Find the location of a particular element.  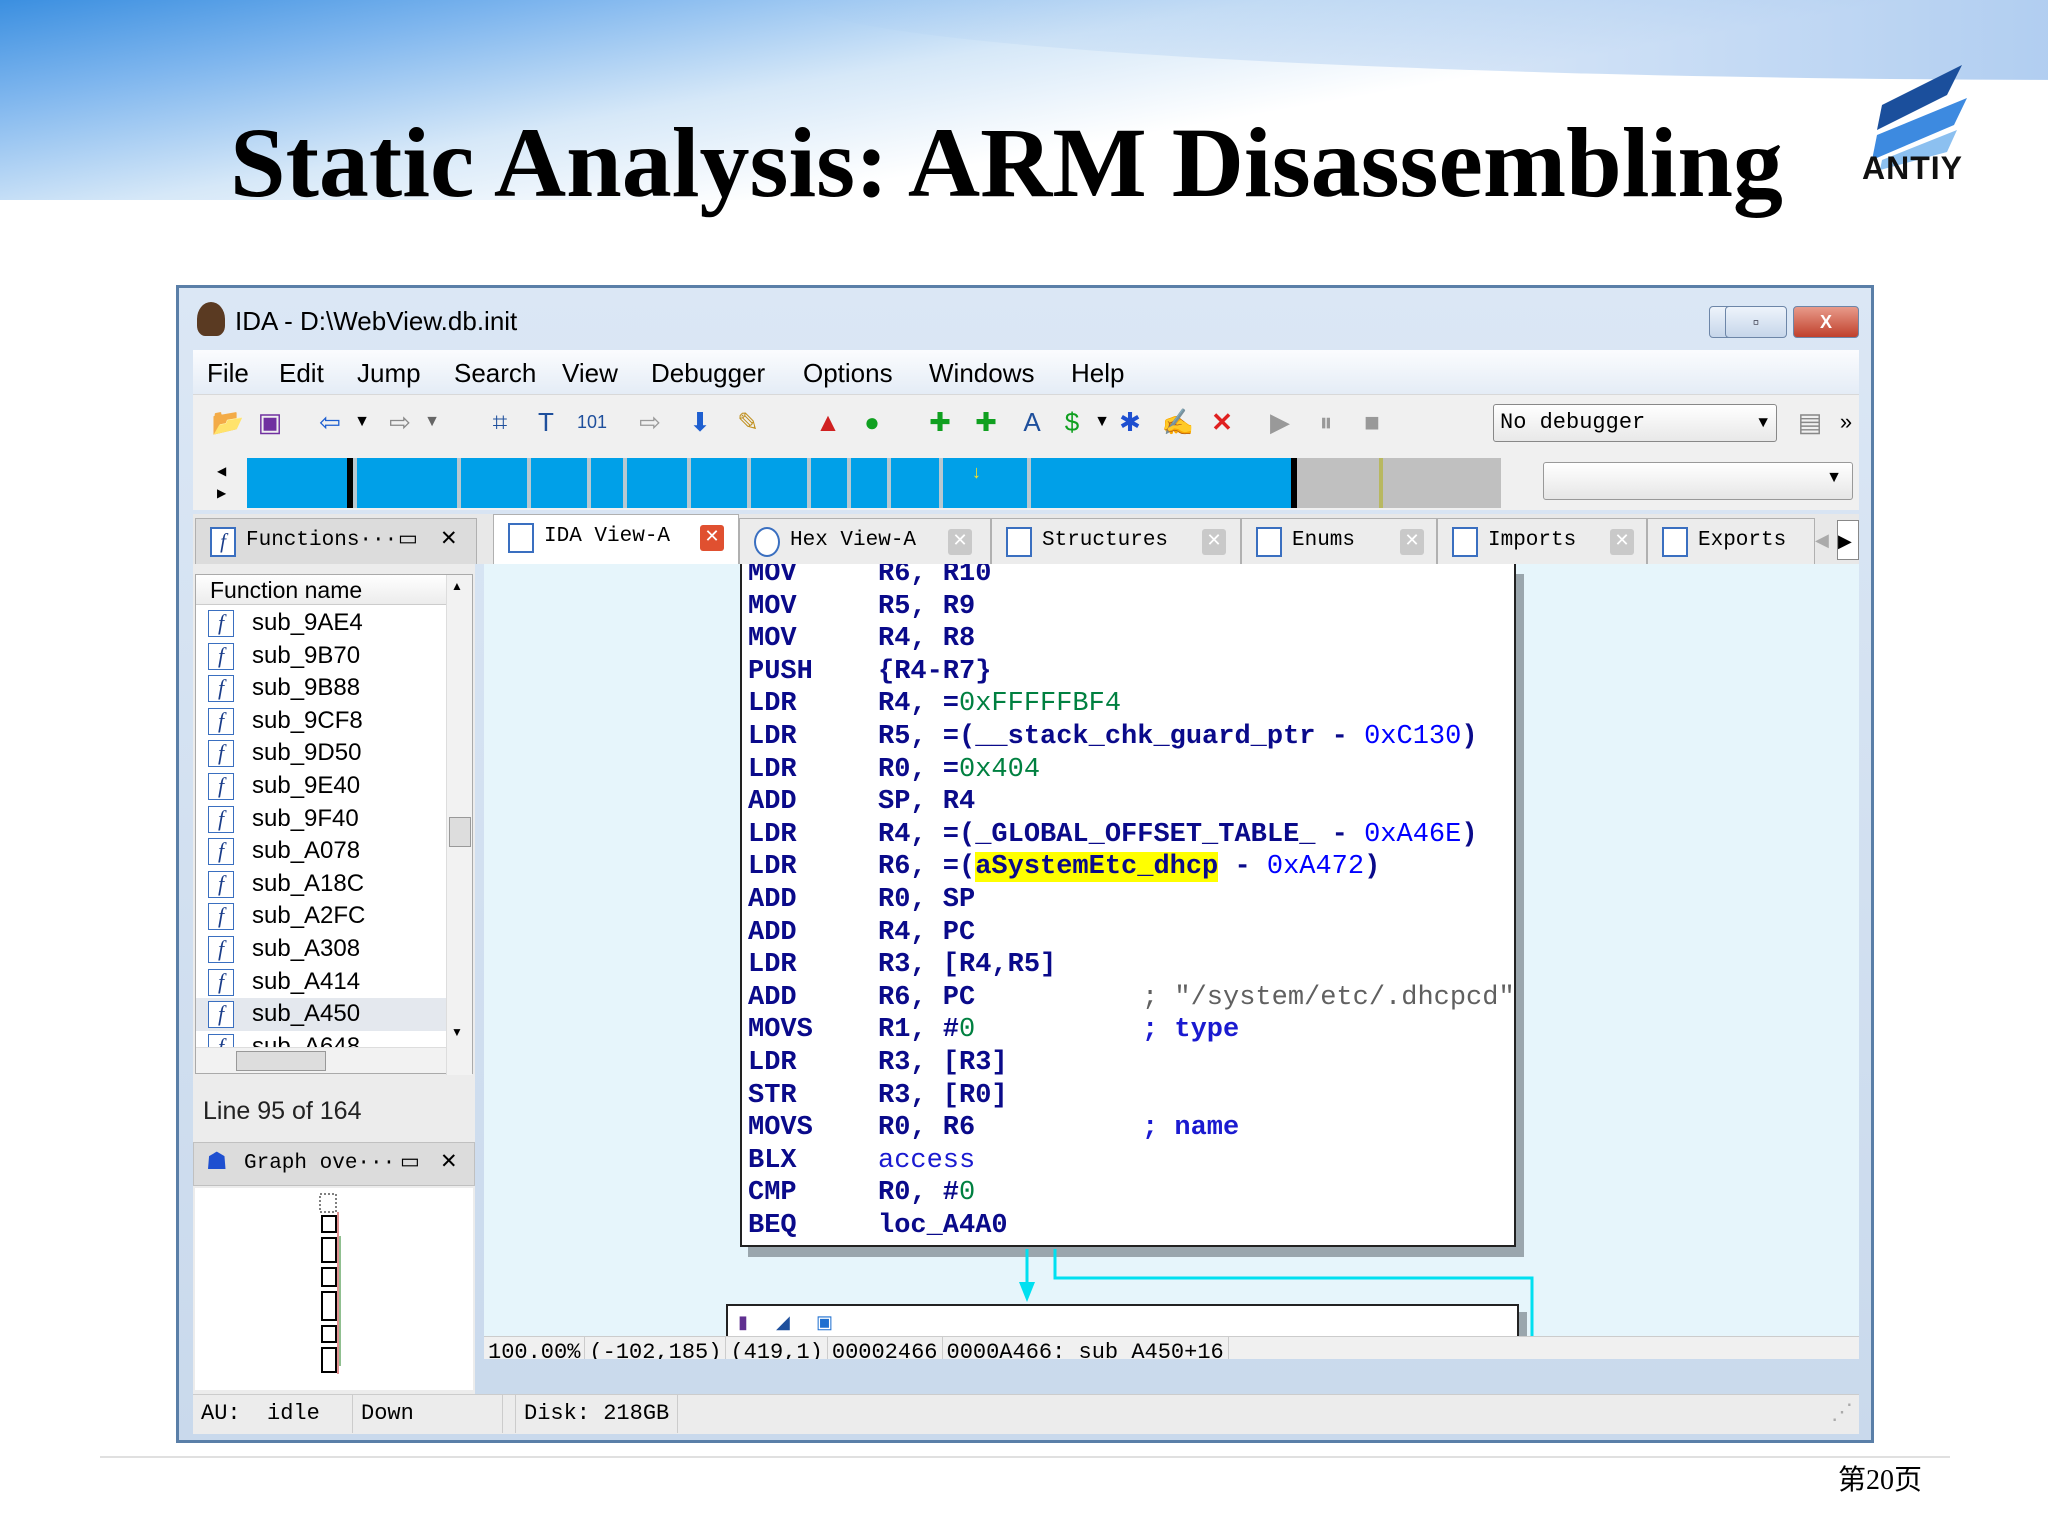

make-ascii-icon: A is located at coordinates (1032, 422).